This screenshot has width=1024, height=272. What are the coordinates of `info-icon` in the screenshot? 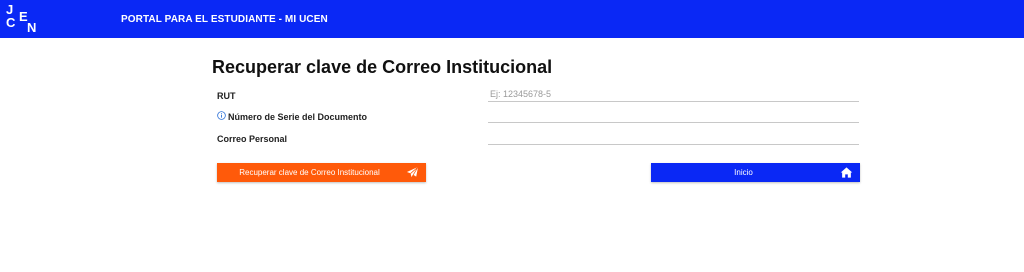 It's located at (221, 115).